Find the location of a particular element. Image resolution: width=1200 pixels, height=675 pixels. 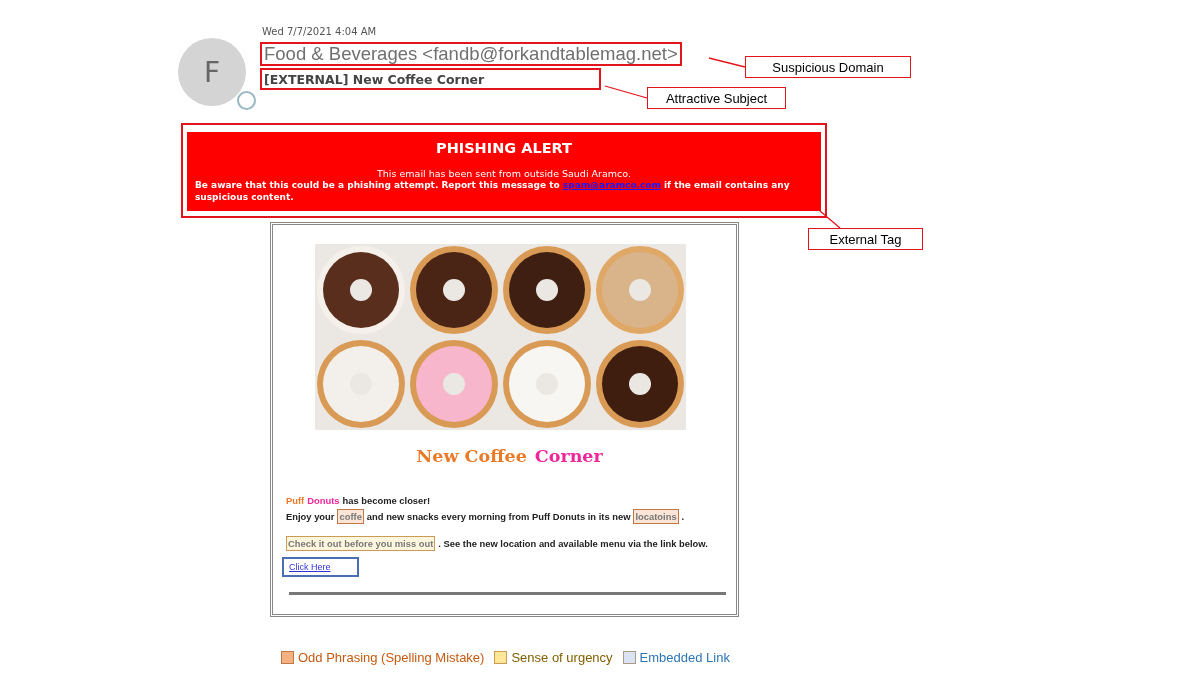

callout-label: Attractive Subject is located at coordinates (716, 98).